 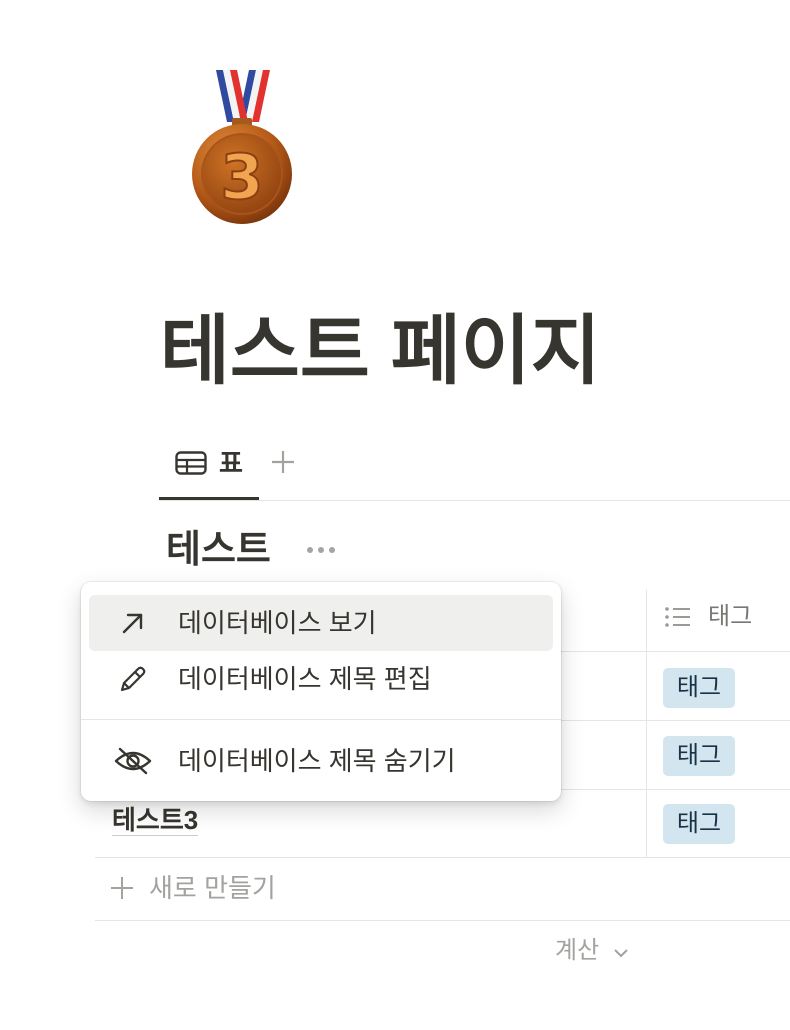 I want to click on calculate-dropdown: 계산, so click(x=595, y=951).